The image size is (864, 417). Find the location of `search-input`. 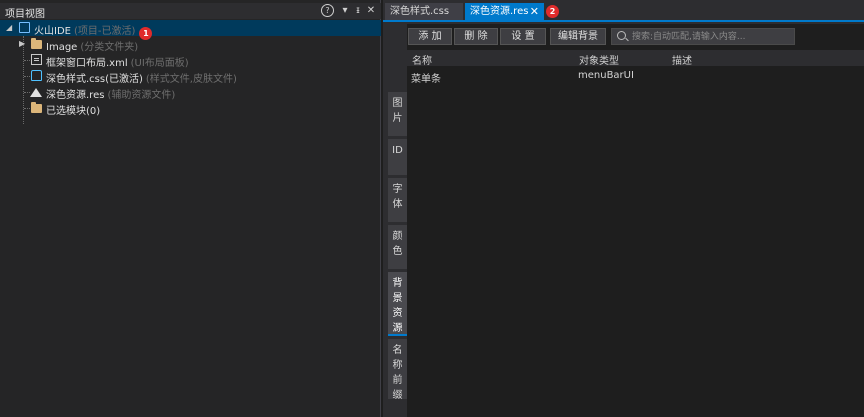

search-input is located at coordinates (712, 36).